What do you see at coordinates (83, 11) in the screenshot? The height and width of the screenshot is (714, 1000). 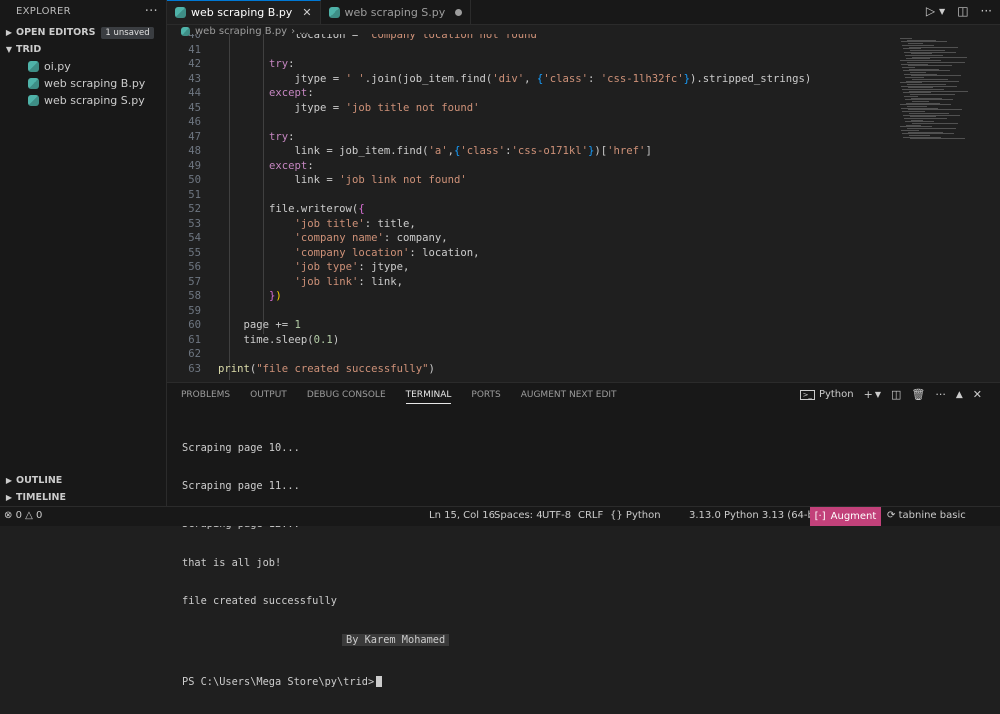 I see `explorer-header: EXPLORER ···` at bounding box center [83, 11].